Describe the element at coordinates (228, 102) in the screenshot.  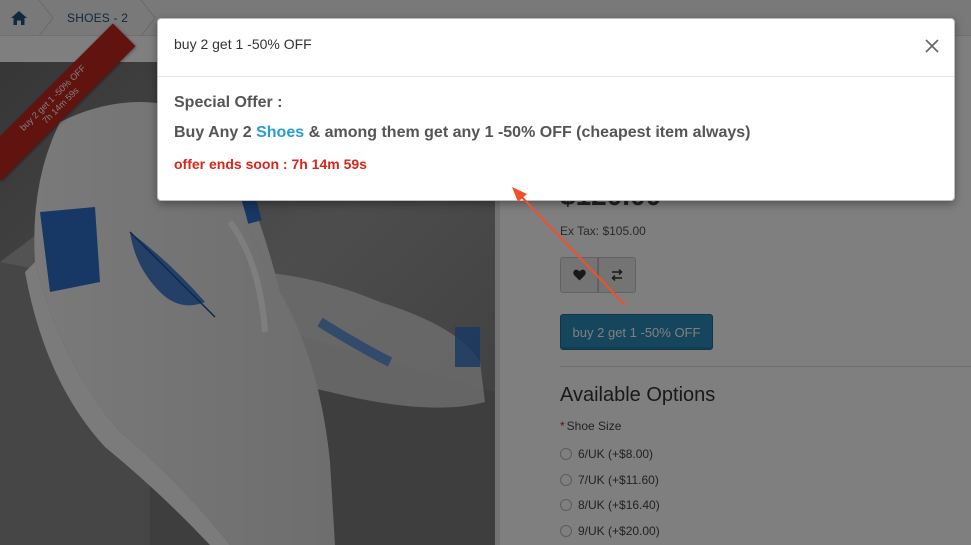
I see `special-offer-heading: Special Offer :` at that location.